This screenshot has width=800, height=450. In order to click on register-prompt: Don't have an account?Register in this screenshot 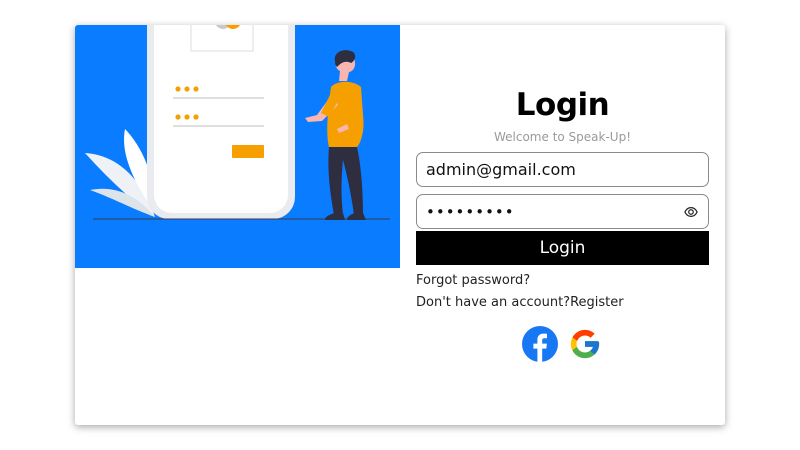, I will do `click(520, 302)`.